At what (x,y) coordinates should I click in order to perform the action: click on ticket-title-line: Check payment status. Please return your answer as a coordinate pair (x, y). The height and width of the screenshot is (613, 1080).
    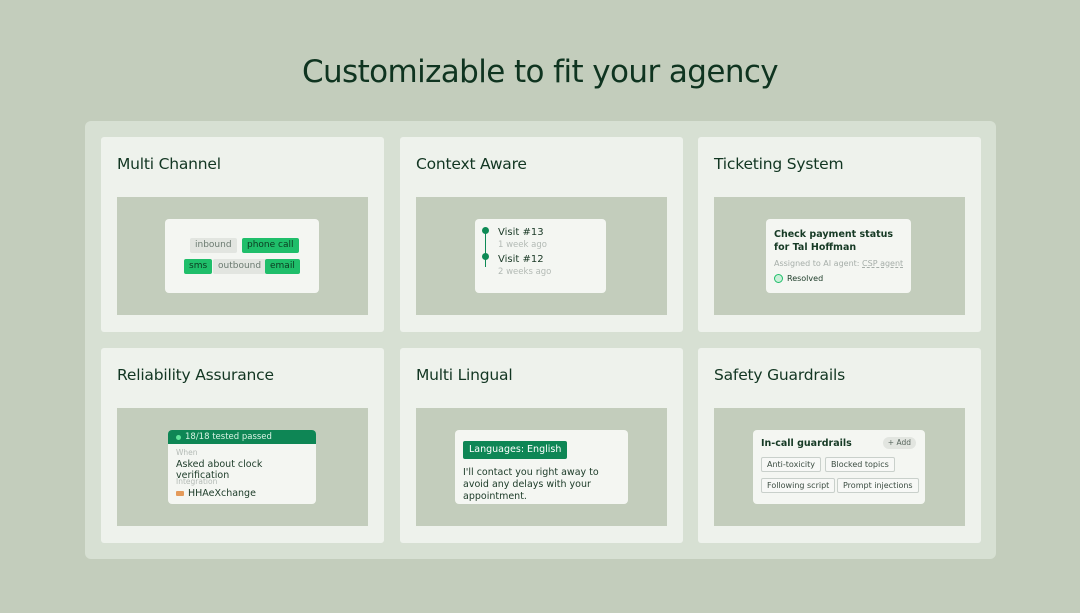
    Looking at the image, I should click on (834, 234).